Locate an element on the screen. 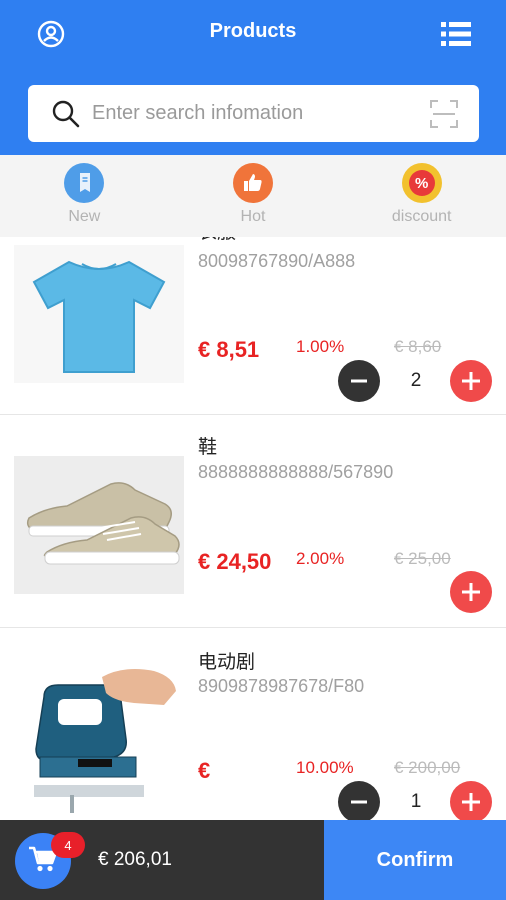 The height and width of the screenshot is (900, 506). quantity-value: 2 is located at coordinates (416, 380).